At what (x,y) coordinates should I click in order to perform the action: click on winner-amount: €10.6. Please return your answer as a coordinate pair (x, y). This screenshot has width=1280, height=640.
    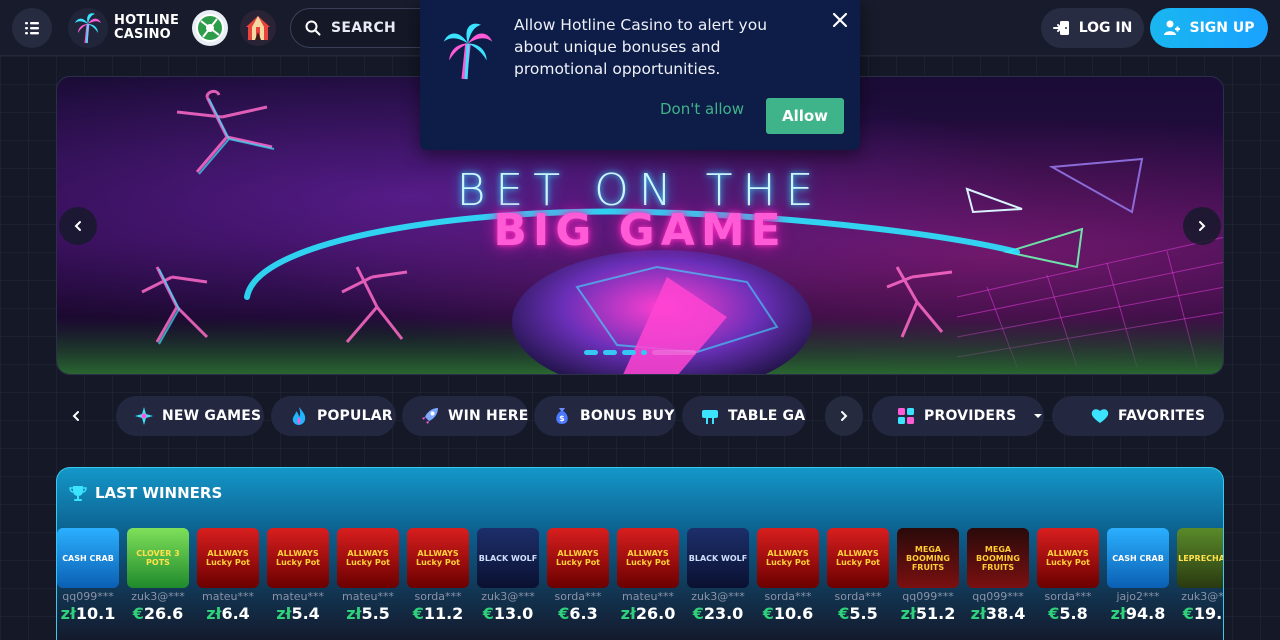
    Looking at the image, I should click on (788, 614).